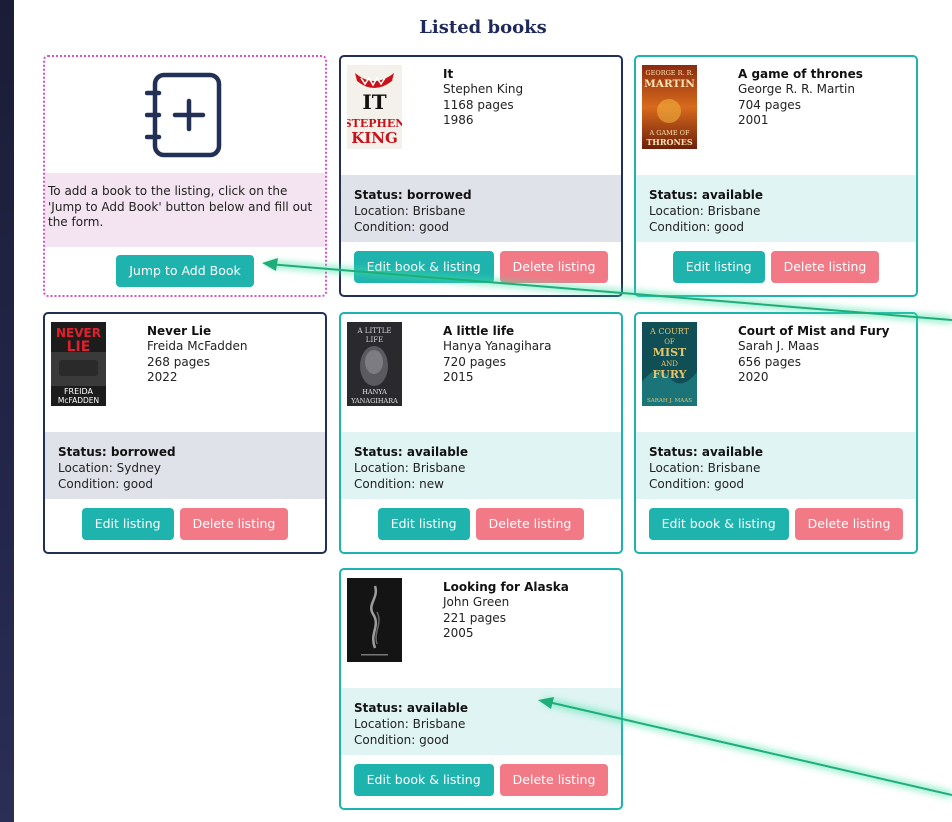 This screenshot has height=822, width=952. Describe the element at coordinates (197, 346) in the screenshot. I see `book-author: Freida McFadden` at that location.